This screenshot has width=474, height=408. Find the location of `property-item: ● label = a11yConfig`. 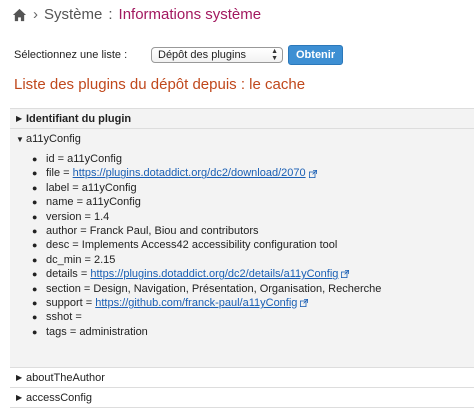

property-item: ● label = a11yConfig is located at coordinates (206, 188).